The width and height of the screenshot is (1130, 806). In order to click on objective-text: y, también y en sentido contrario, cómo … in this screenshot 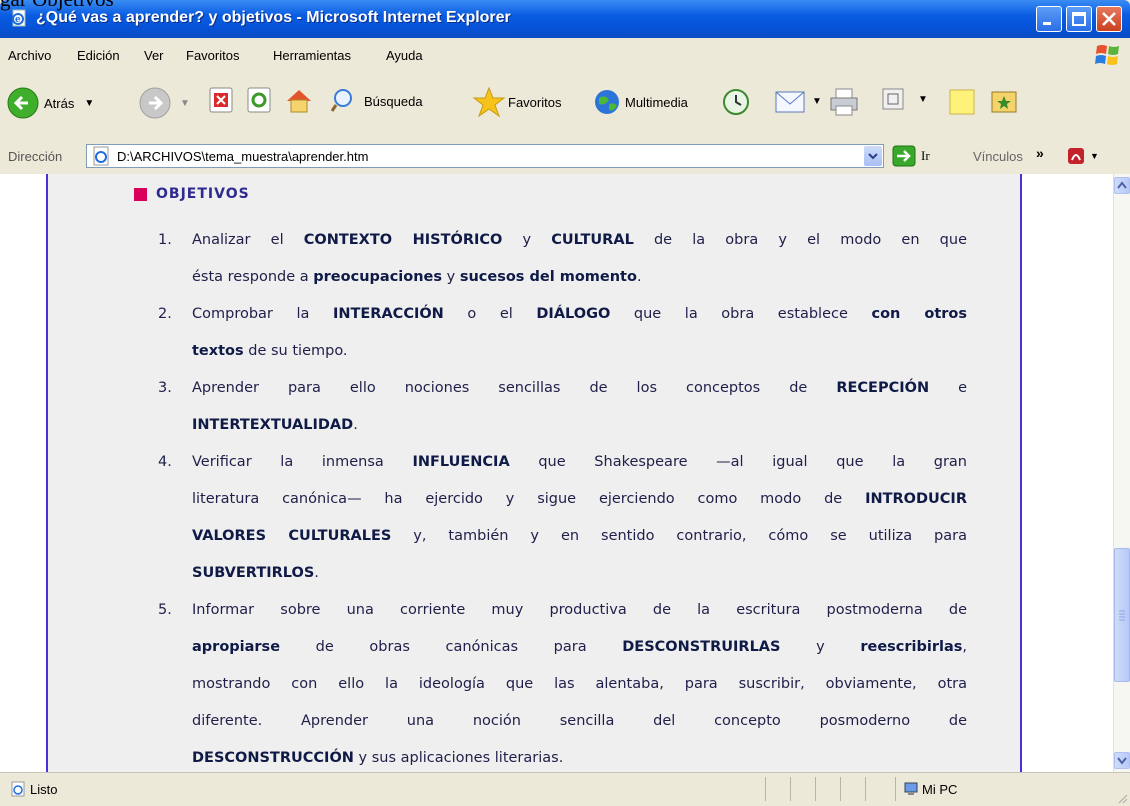, I will do `click(679, 536)`.